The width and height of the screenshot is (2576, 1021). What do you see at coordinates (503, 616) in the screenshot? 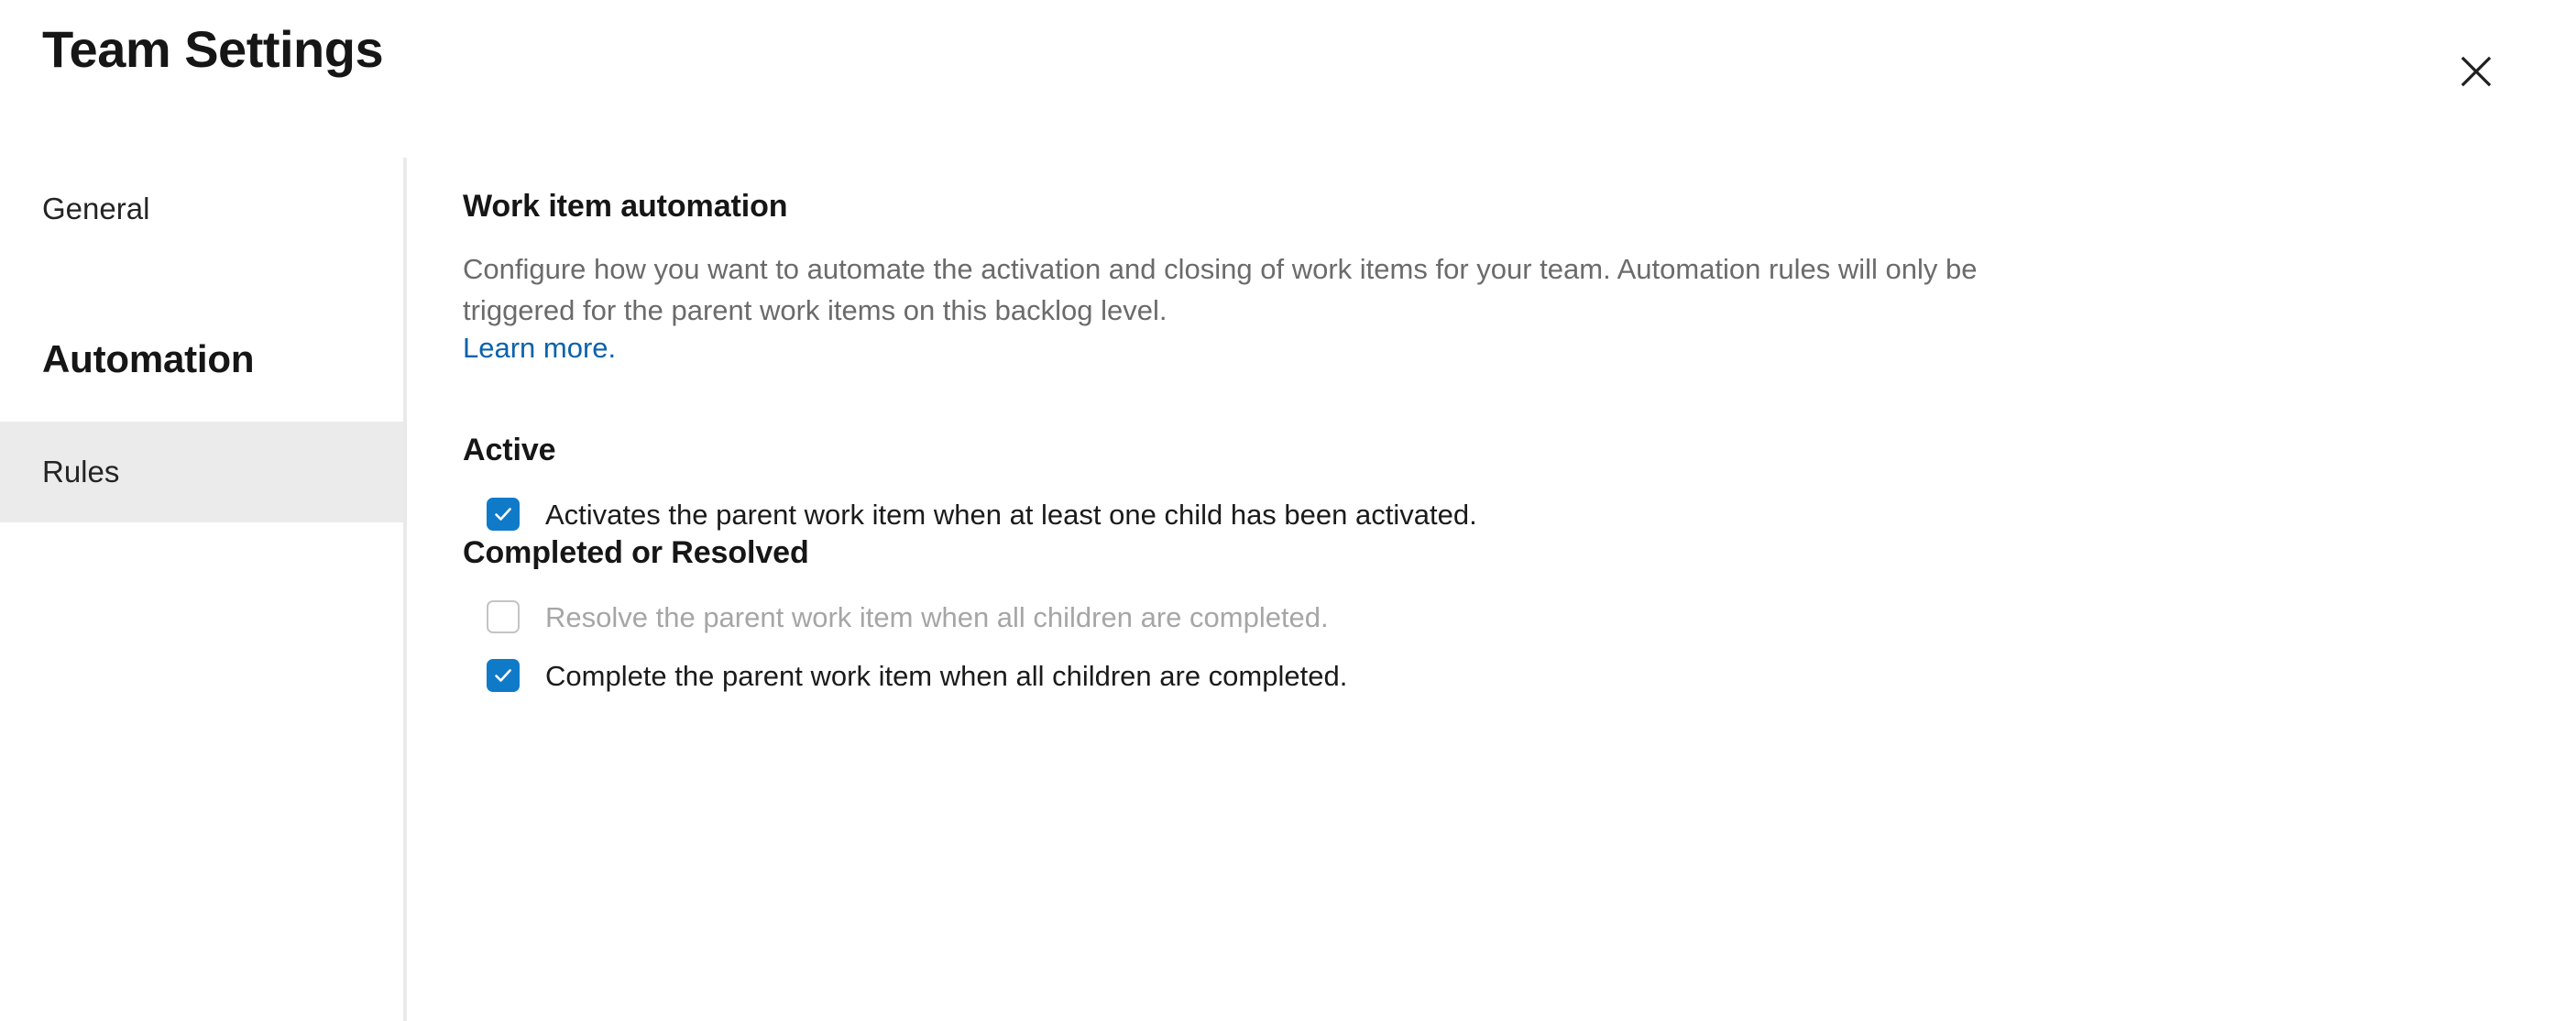
I see `checkbox-resolve-parent` at bounding box center [503, 616].